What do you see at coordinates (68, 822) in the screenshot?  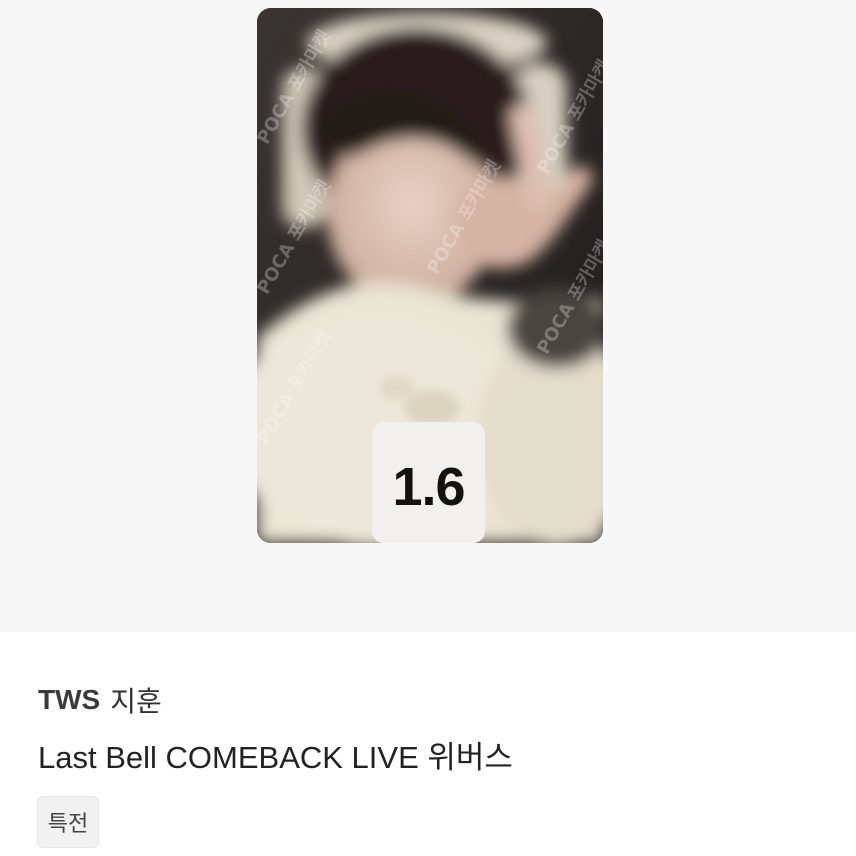 I see `category-tag: 특전` at bounding box center [68, 822].